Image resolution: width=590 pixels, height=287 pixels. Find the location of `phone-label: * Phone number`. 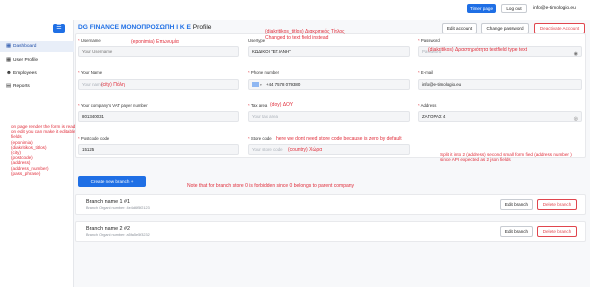

phone-label: * Phone number is located at coordinates (264, 72).